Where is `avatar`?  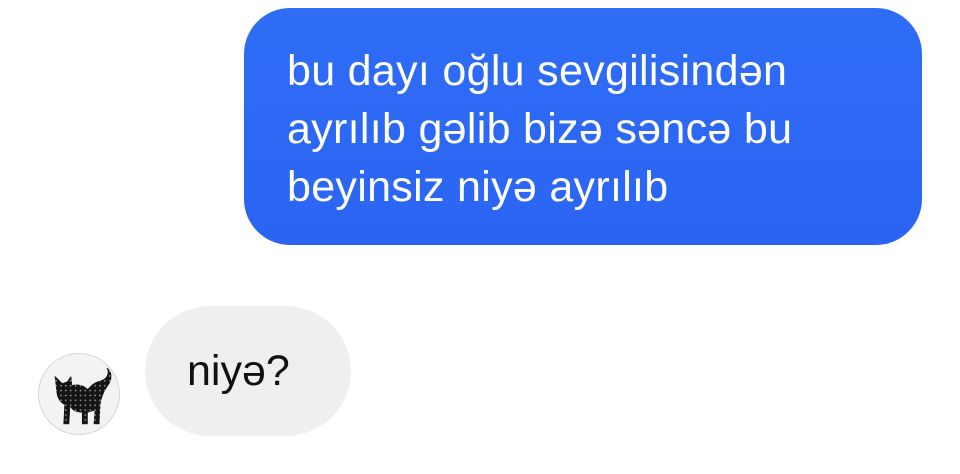
avatar is located at coordinates (79, 394).